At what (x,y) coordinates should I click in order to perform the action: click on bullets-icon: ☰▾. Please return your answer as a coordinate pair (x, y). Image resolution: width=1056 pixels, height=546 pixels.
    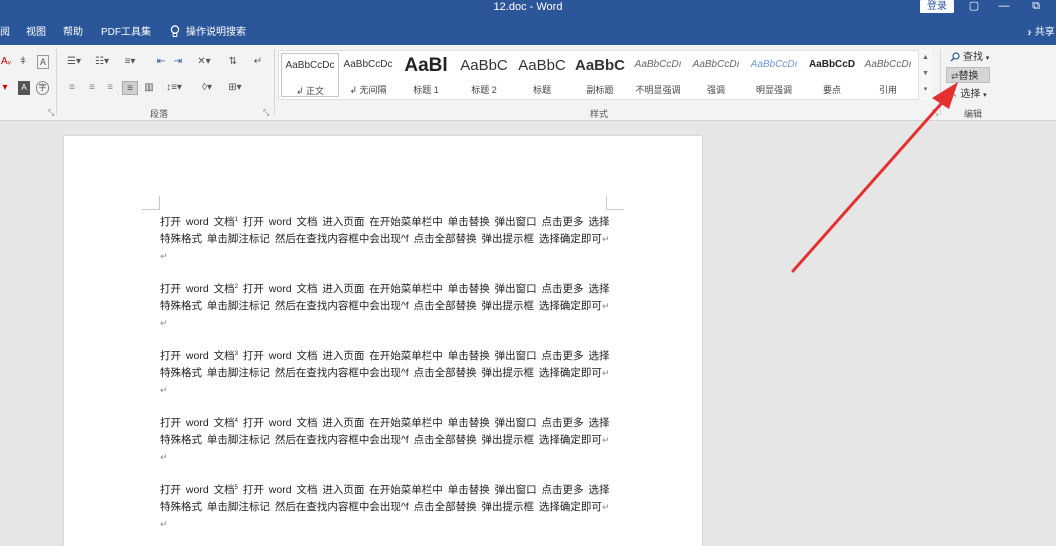
    Looking at the image, I should click on (74, 62).